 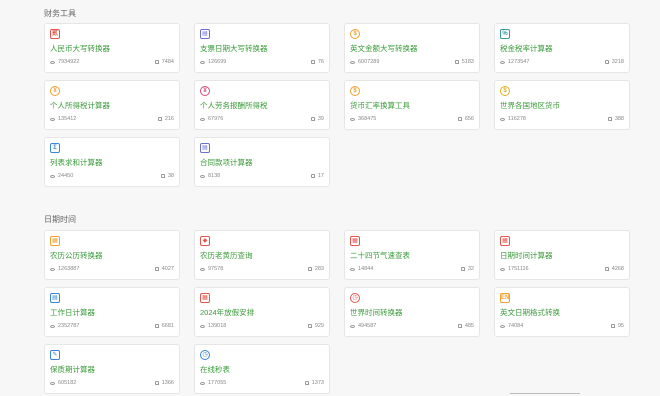 I want to click on tool-card: ▤ 合同款项计算器 8138 17, so click(x=262, y=162).